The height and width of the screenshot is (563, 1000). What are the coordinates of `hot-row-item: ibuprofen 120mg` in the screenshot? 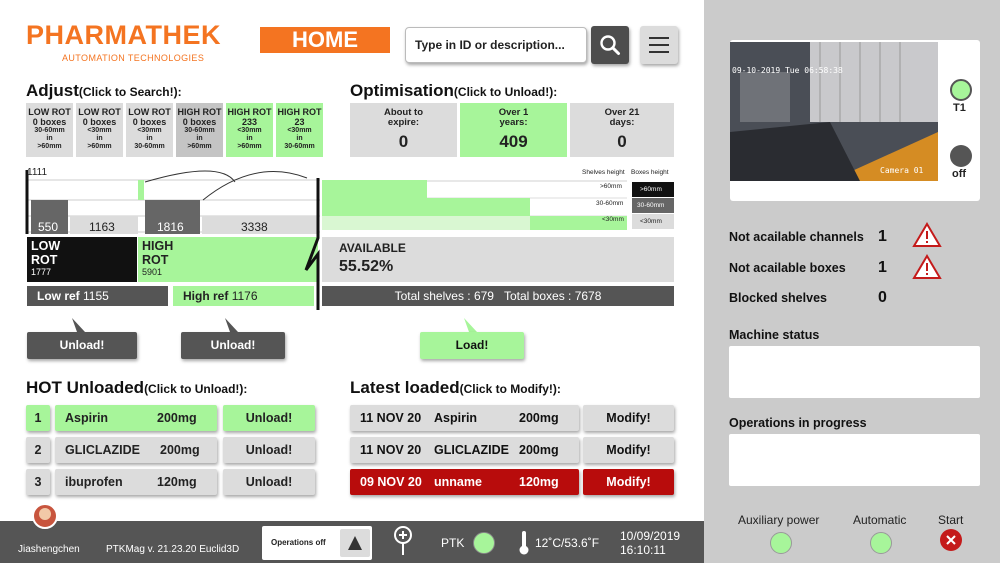 It's located at (136, 482).